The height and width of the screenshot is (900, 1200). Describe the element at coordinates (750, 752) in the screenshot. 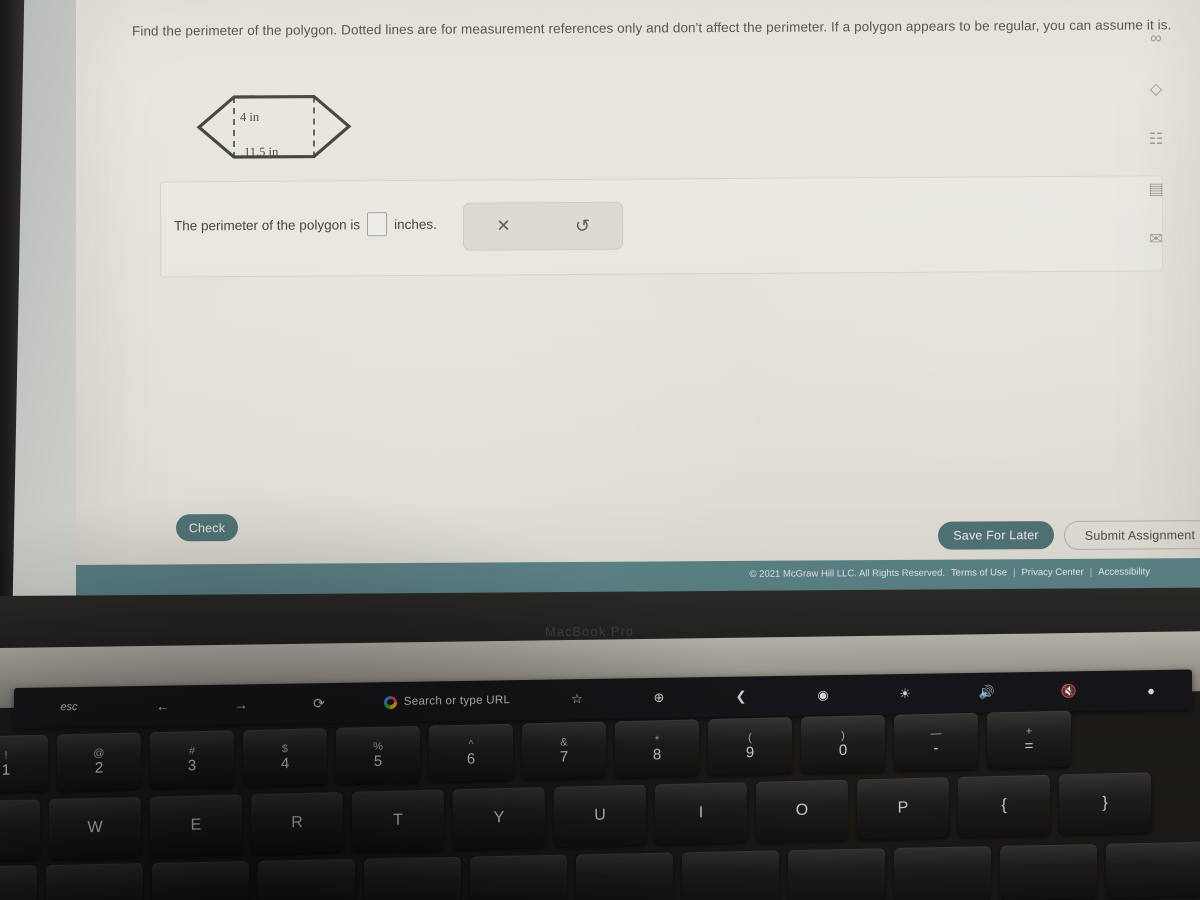

I see `key-base-label: 9` at that location.